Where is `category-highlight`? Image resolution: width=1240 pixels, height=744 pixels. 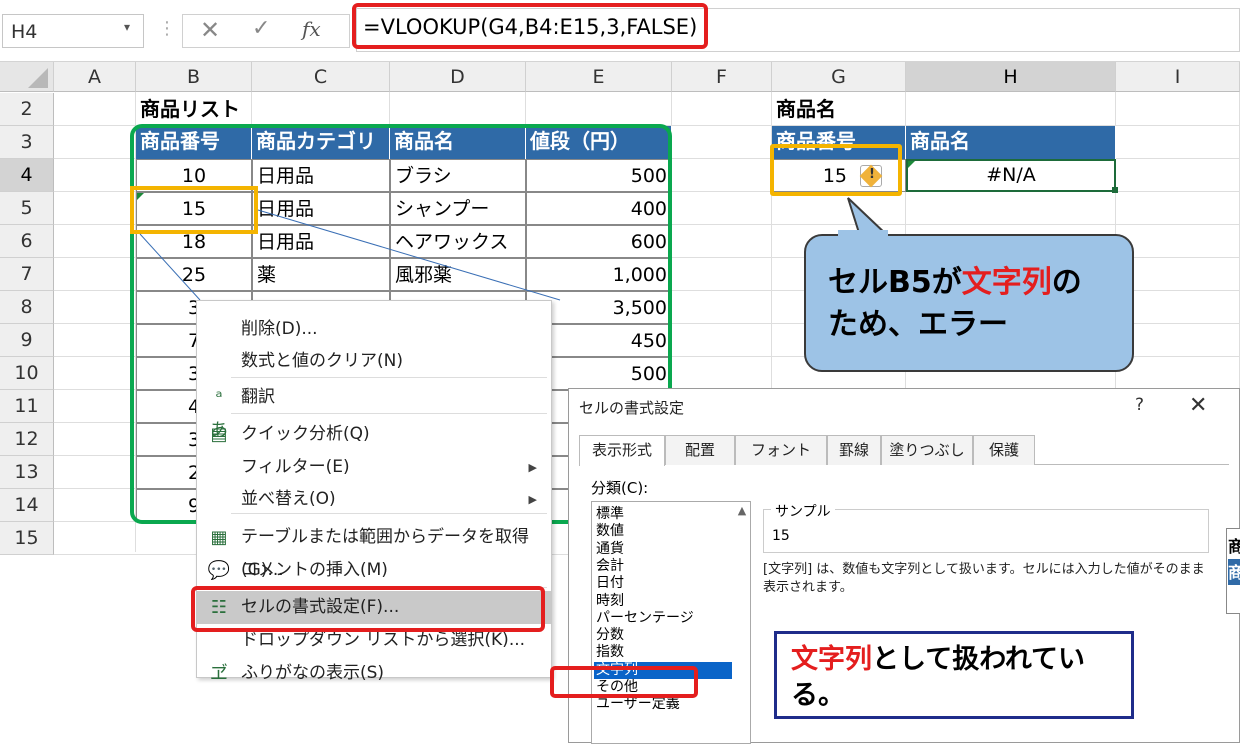
category-highlight is located at coordinates (624, 682).